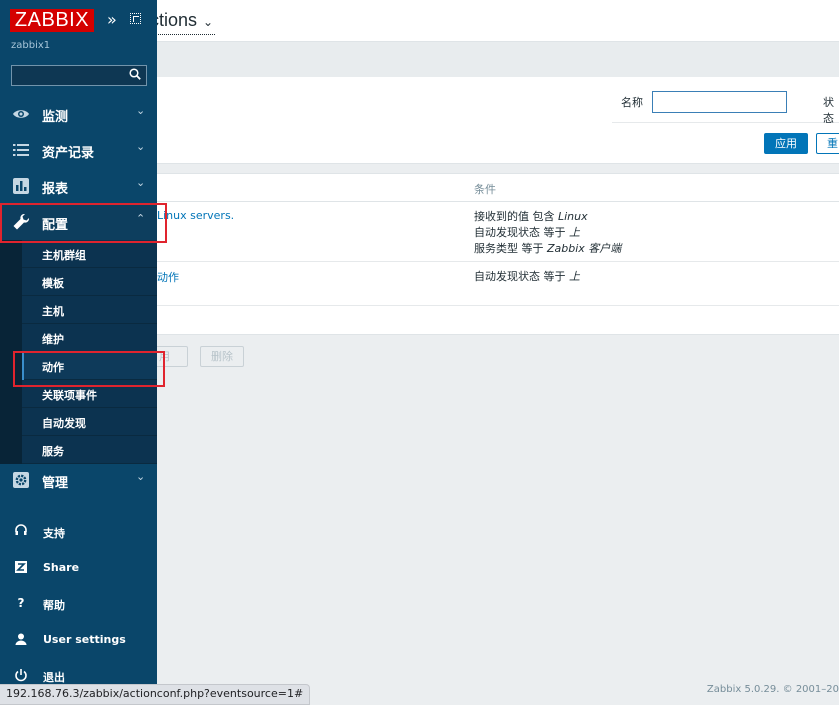  I want to click on action-name-link: 动作, so click(168, 277).